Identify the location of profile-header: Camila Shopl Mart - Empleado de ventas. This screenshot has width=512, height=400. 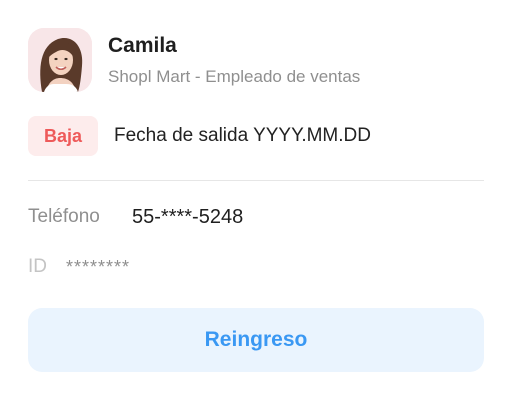
(256, 60).